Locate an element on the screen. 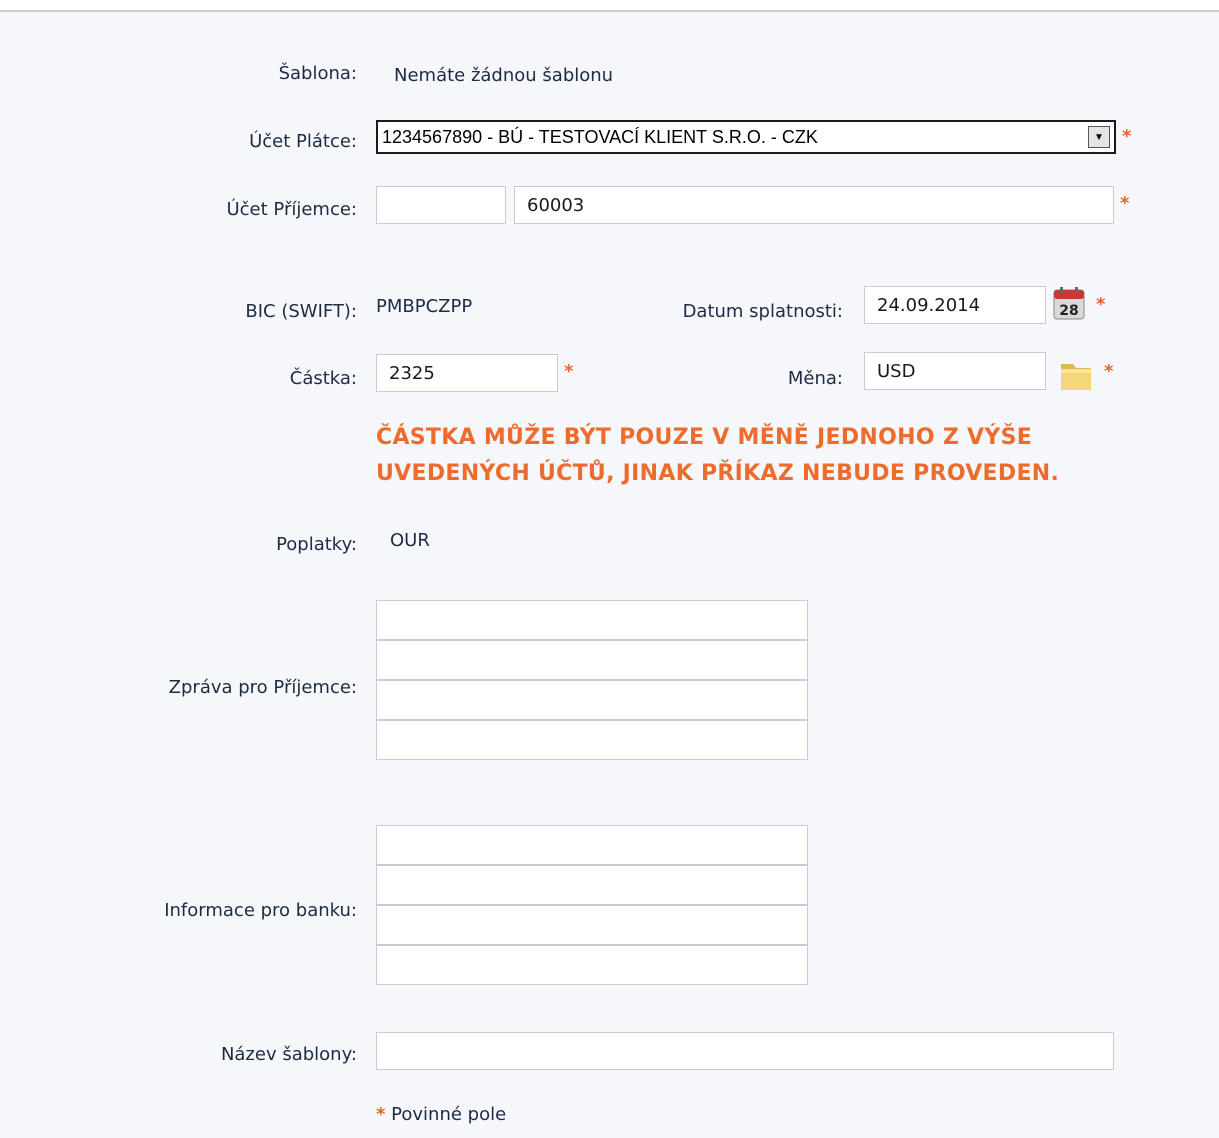  currency-label: Měna: is located at coordinates (815, 378).